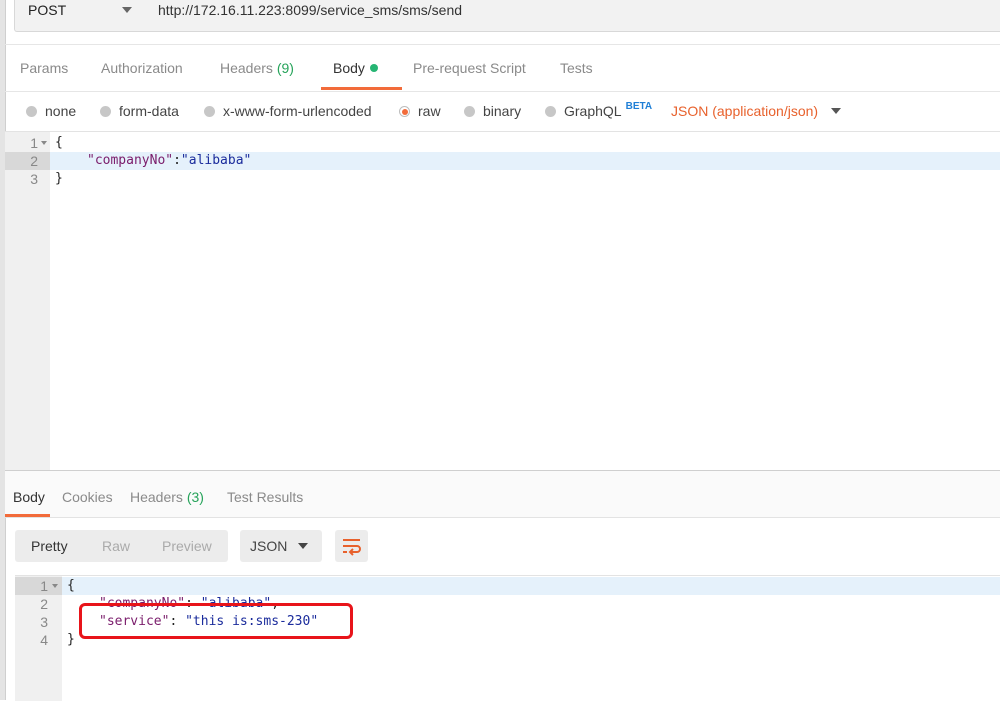  What do you see at coordinates (502, 179) in the screenshot?
I see `code-line: 3 }` at bounding box center [502, 179].